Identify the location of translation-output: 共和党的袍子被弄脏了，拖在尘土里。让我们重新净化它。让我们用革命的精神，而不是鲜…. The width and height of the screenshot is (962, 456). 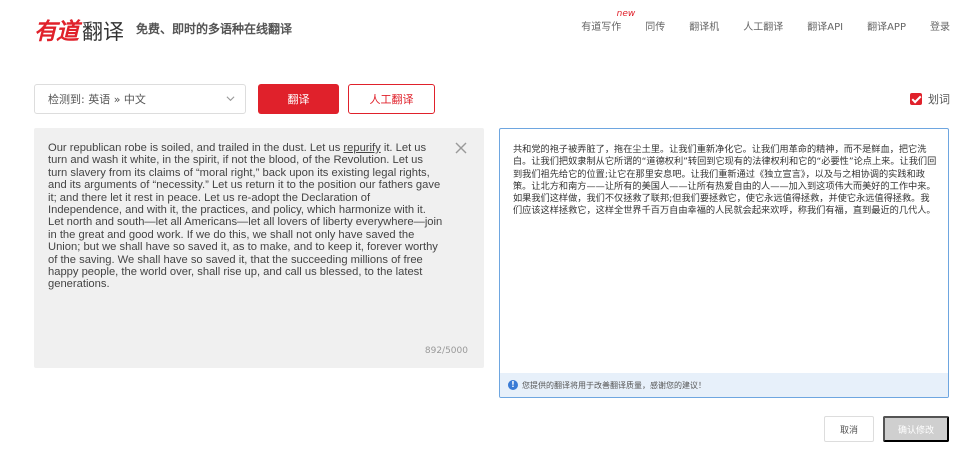
(725, 181).